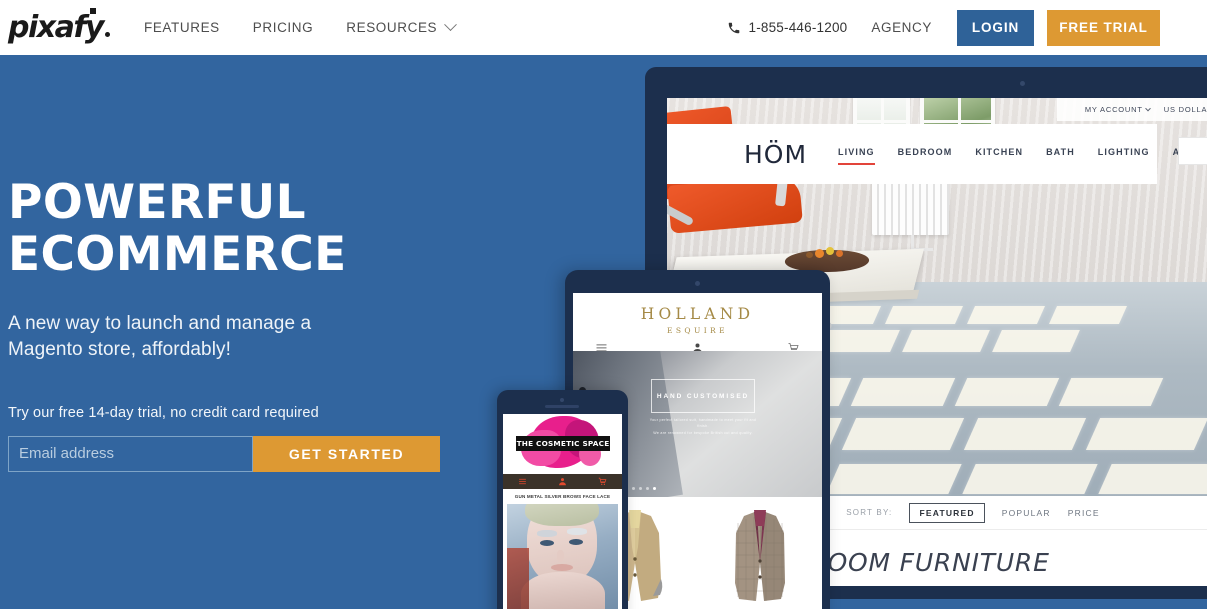 This screenshot has width=1207, height=609. What do you see at coordinates (759, 555) in the screenshot?
I see `brown-check-suit-jacket-icon` at bounding box center [759, 555].